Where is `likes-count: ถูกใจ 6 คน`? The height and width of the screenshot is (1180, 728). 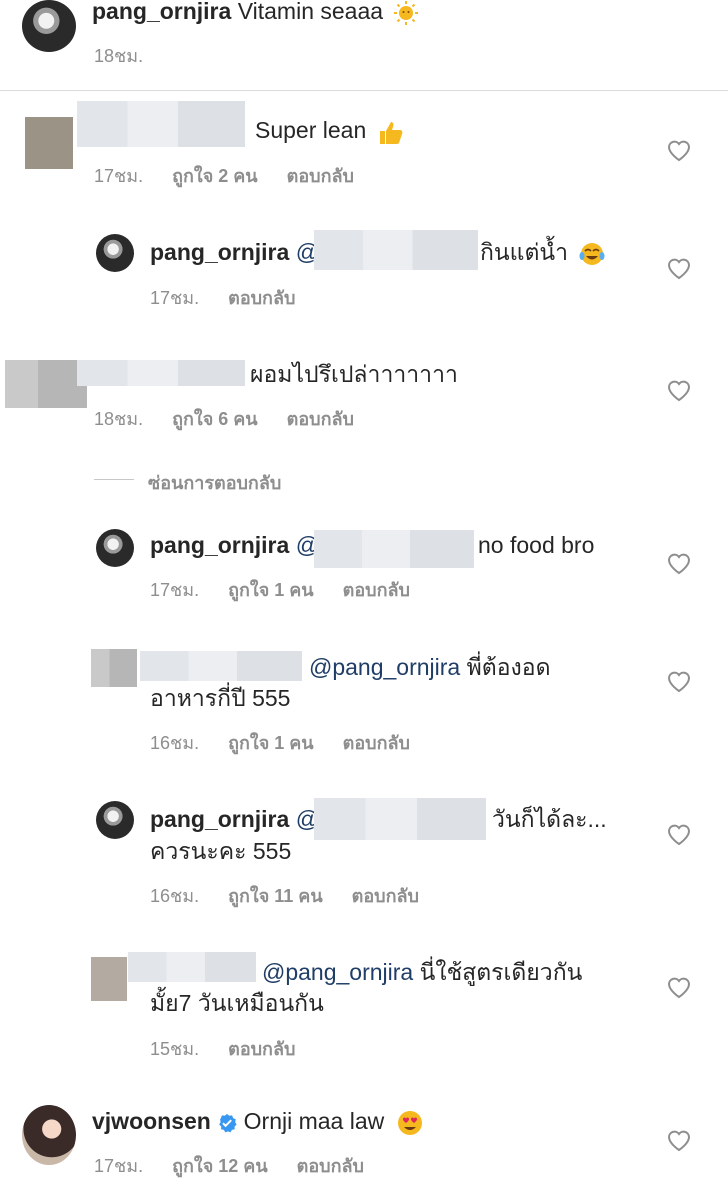 likes-count: ถูกใจ 6 คน is located at coordinates (215, 419).